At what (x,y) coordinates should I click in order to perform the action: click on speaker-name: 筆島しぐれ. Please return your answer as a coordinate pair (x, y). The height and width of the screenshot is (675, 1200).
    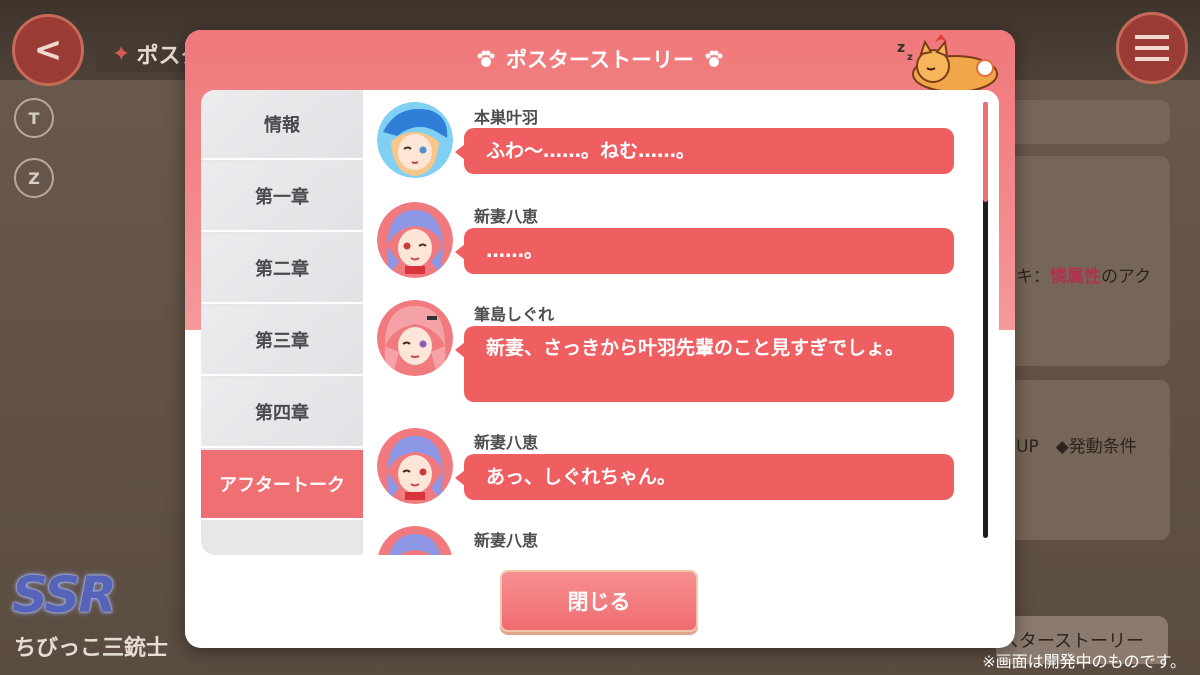
    Looking at the image, I should click on (514, 314).